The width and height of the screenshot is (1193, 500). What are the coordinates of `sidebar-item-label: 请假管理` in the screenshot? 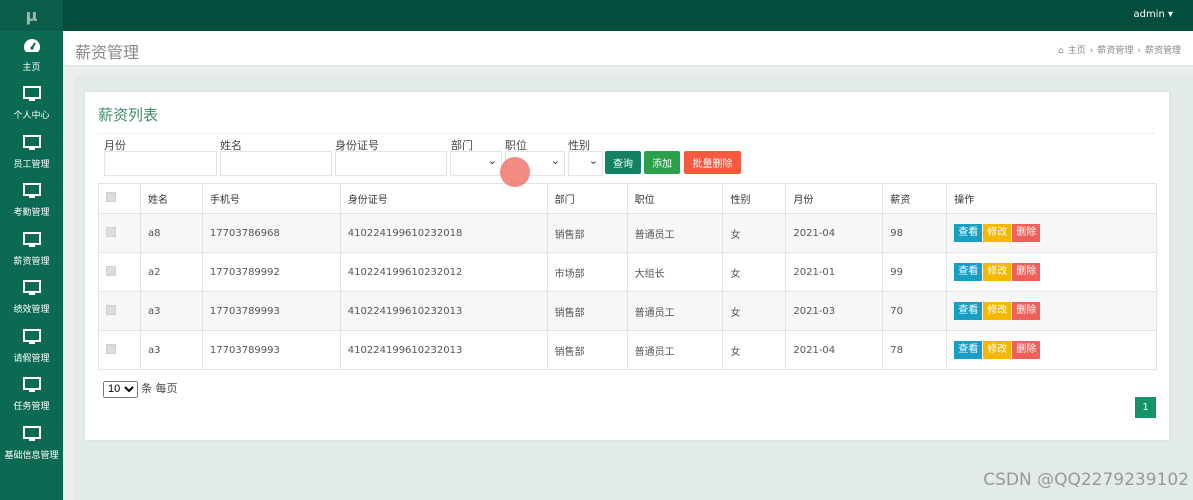 It's located at (31, 358).